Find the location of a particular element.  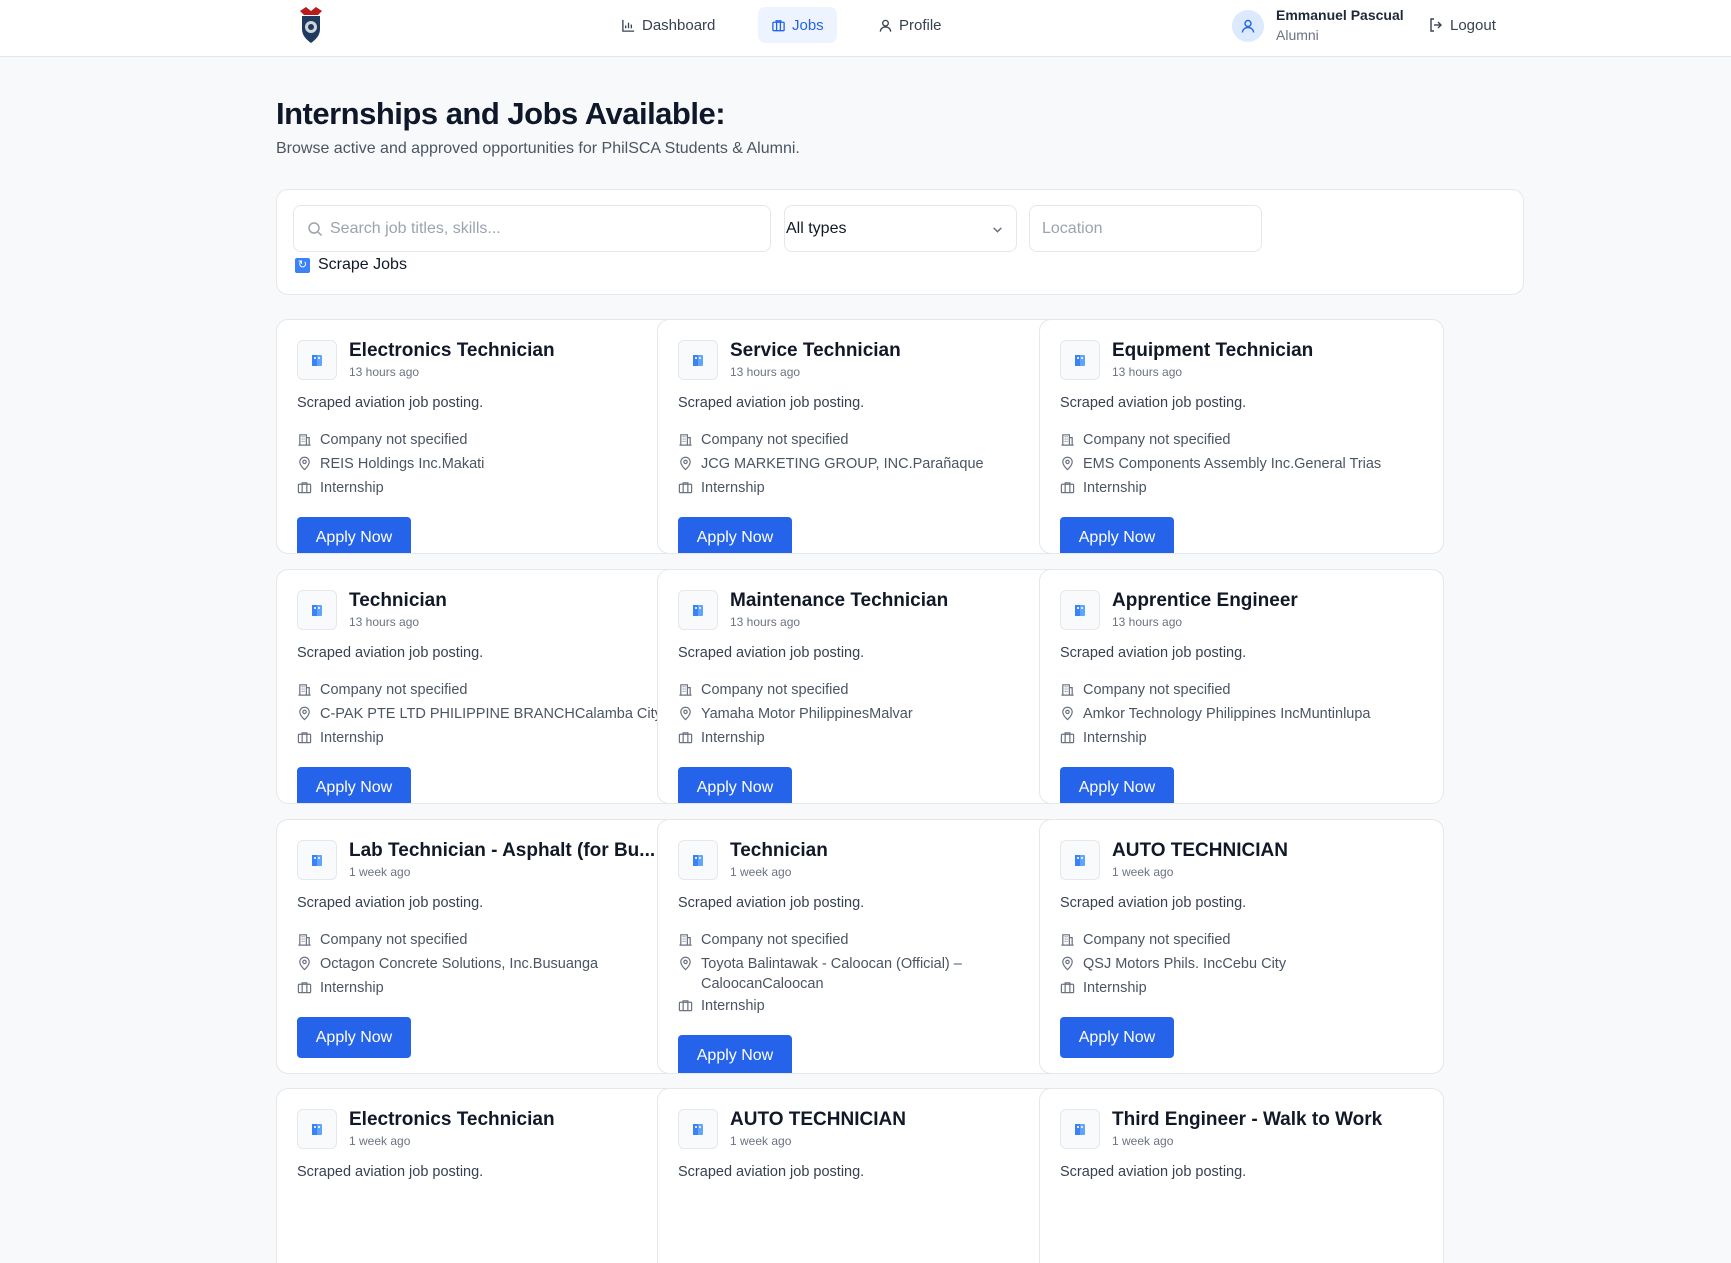

nav-profile: Profile is located at coordinates (910, 25).